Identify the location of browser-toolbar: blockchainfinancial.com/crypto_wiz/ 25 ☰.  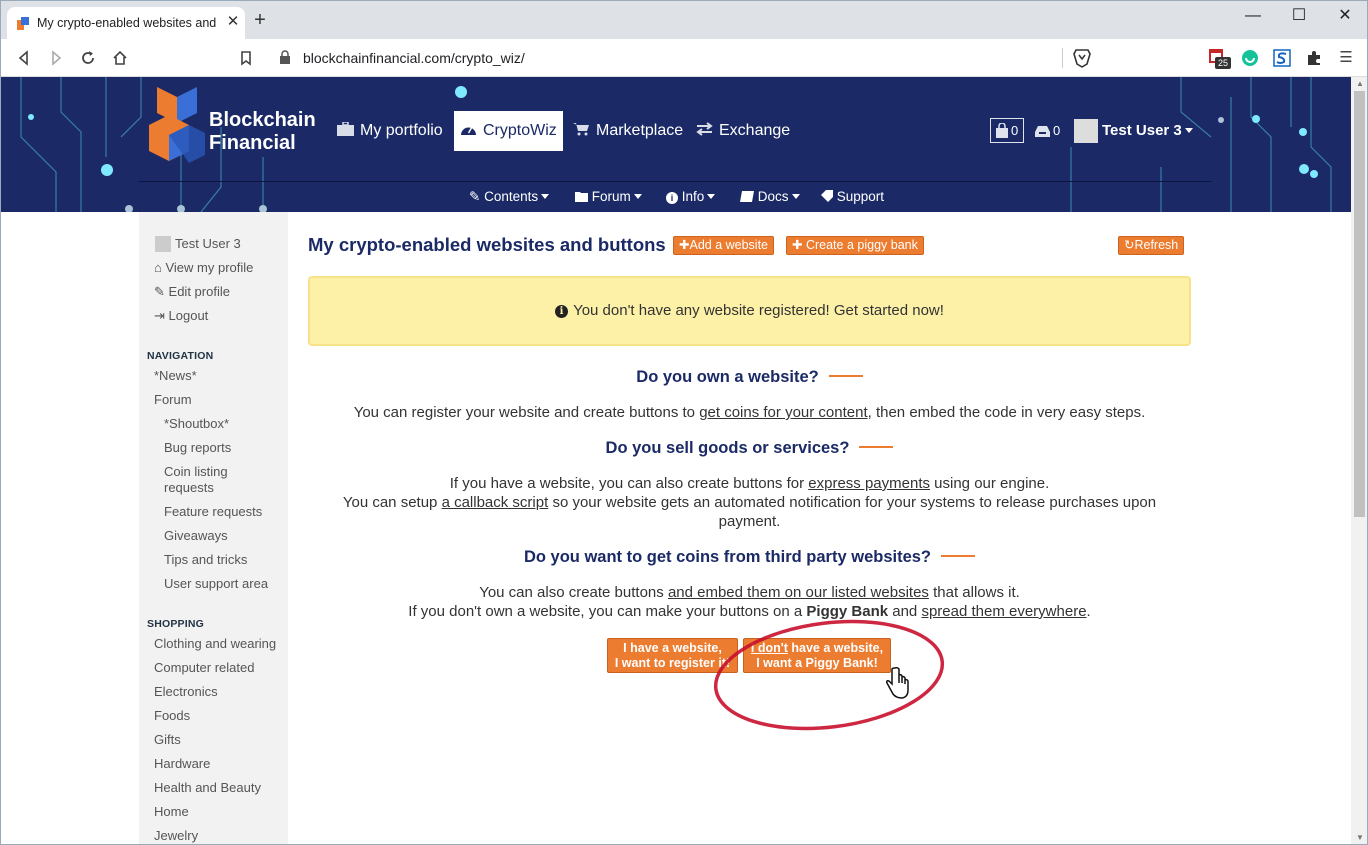
(684, 58).